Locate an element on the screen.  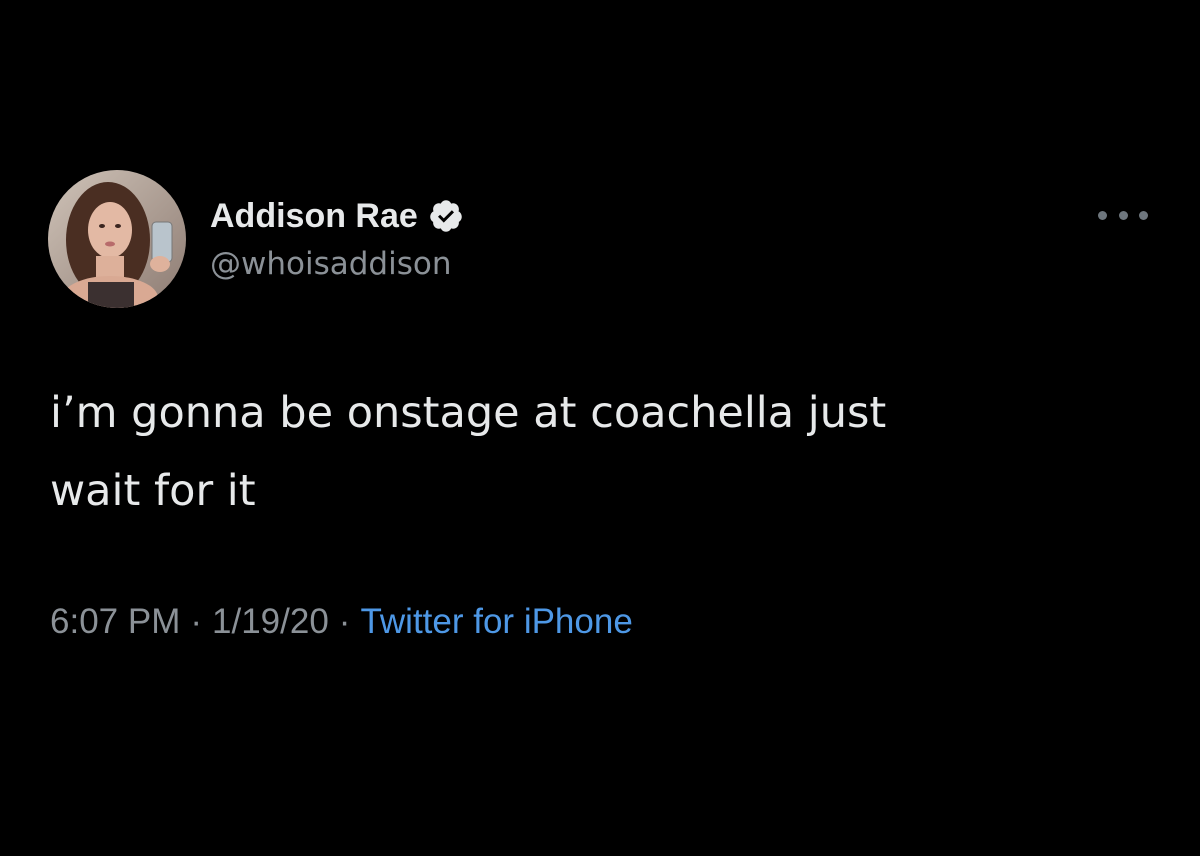
user-handle: @whoisaddison is located at coordinates (330, 264).